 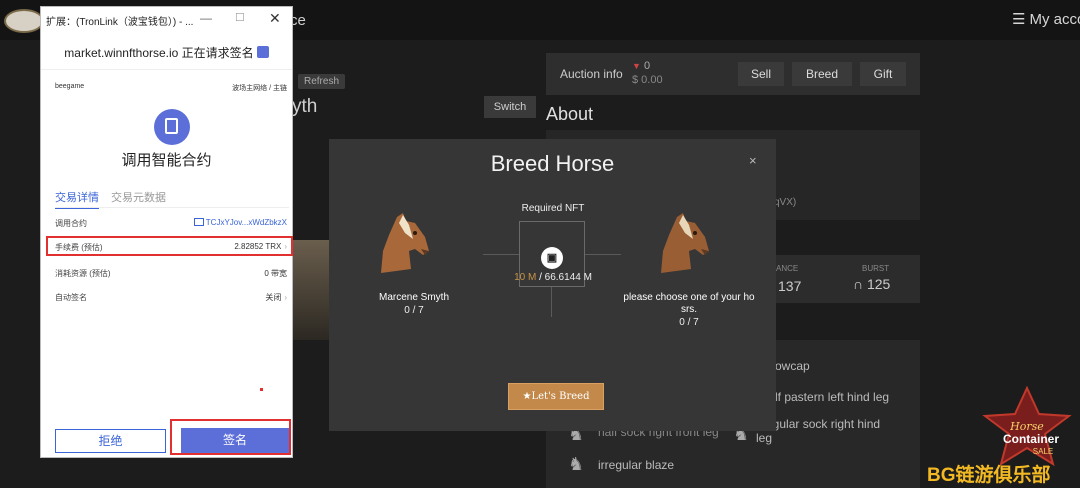 What do you see at coordinates (570, 114) in the screenshot?
I see `about-title: About` at bounding box center [570, 114].